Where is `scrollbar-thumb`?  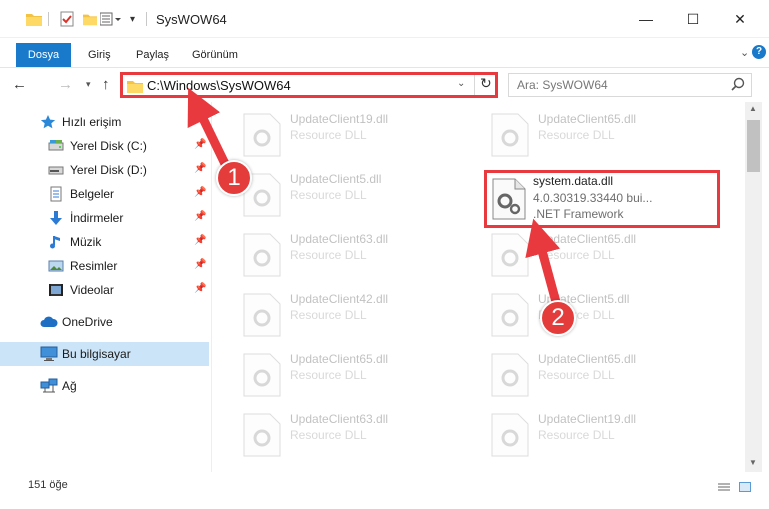 scrollbar-thumb is located at coordinates (753, 146).